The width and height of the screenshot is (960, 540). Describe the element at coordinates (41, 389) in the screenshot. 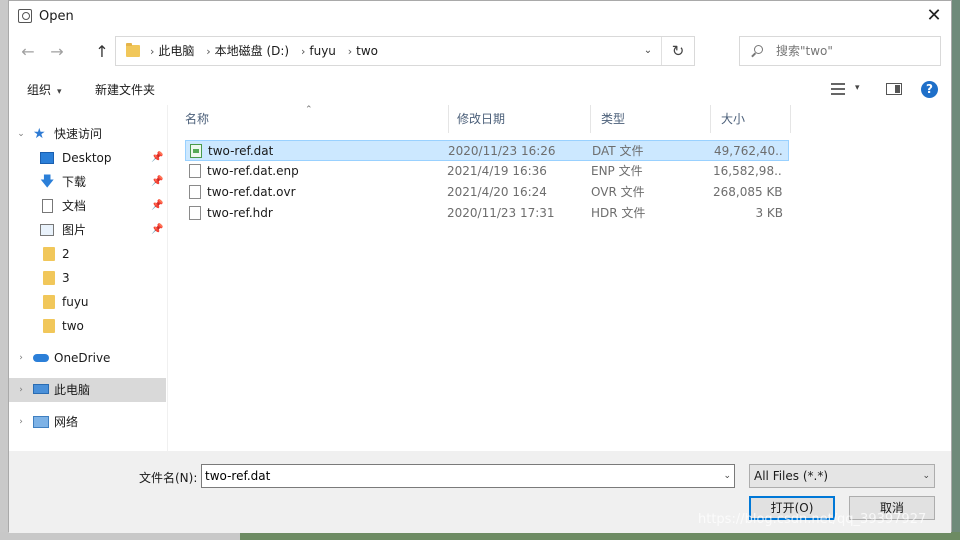

I see `computer-icon` at that location.